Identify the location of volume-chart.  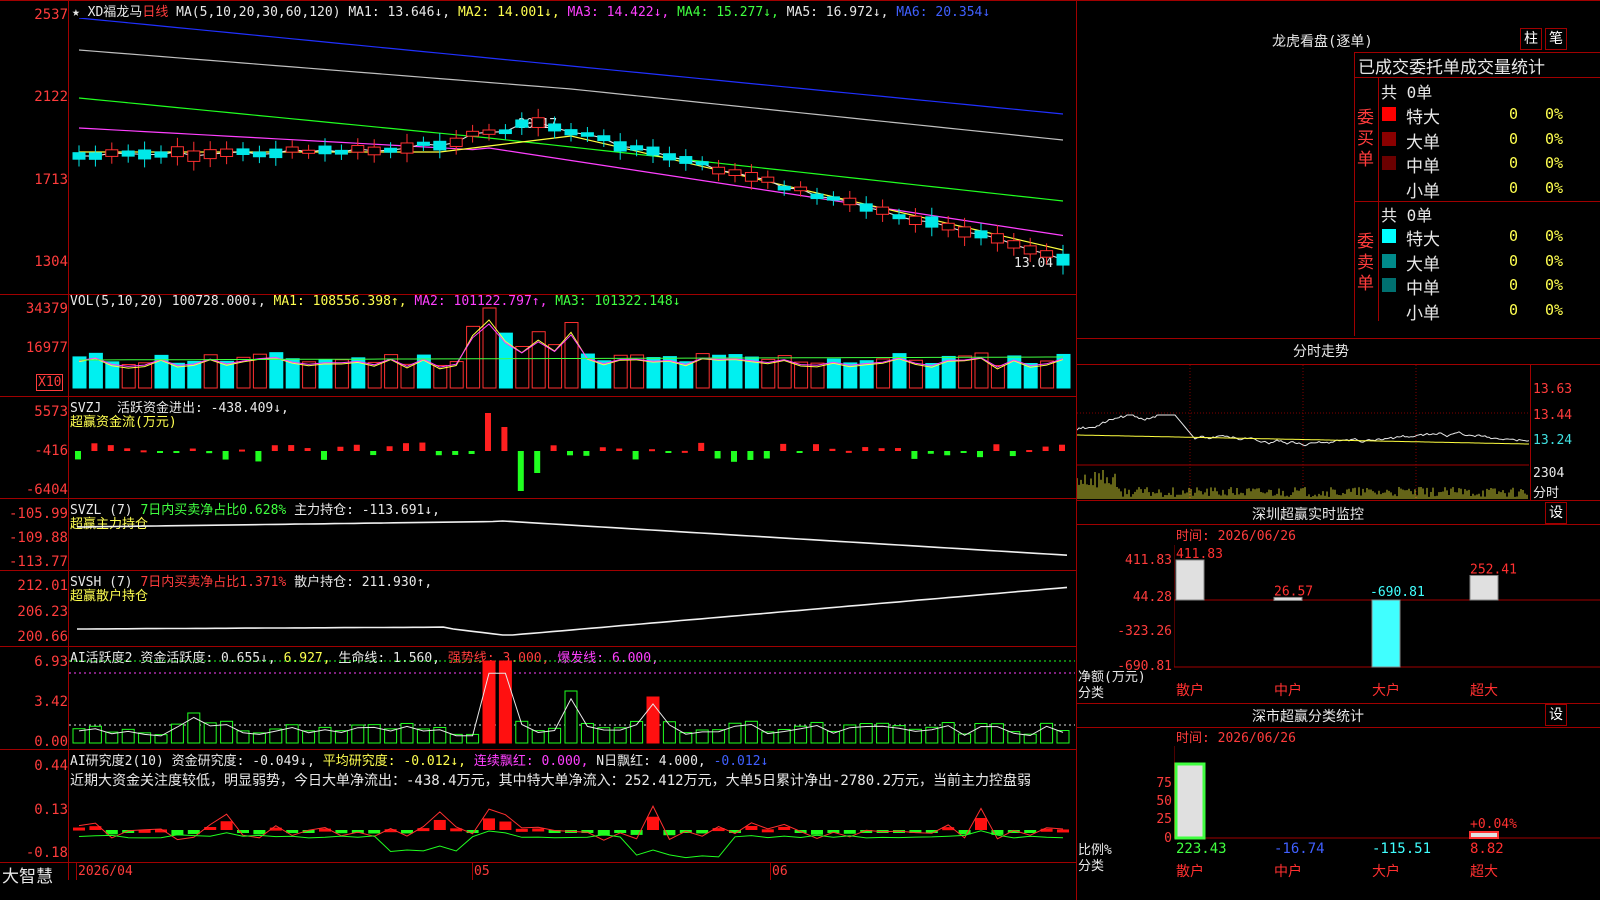
(571, 348).